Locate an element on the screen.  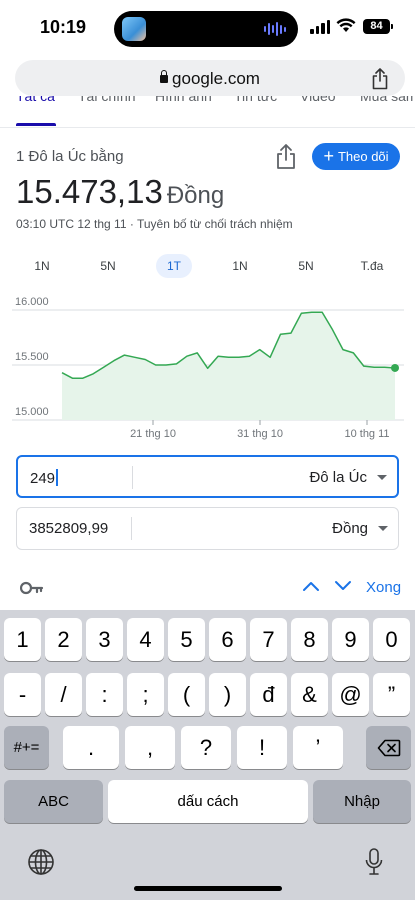
key-6: 6 is located at coordinates (227, 639).